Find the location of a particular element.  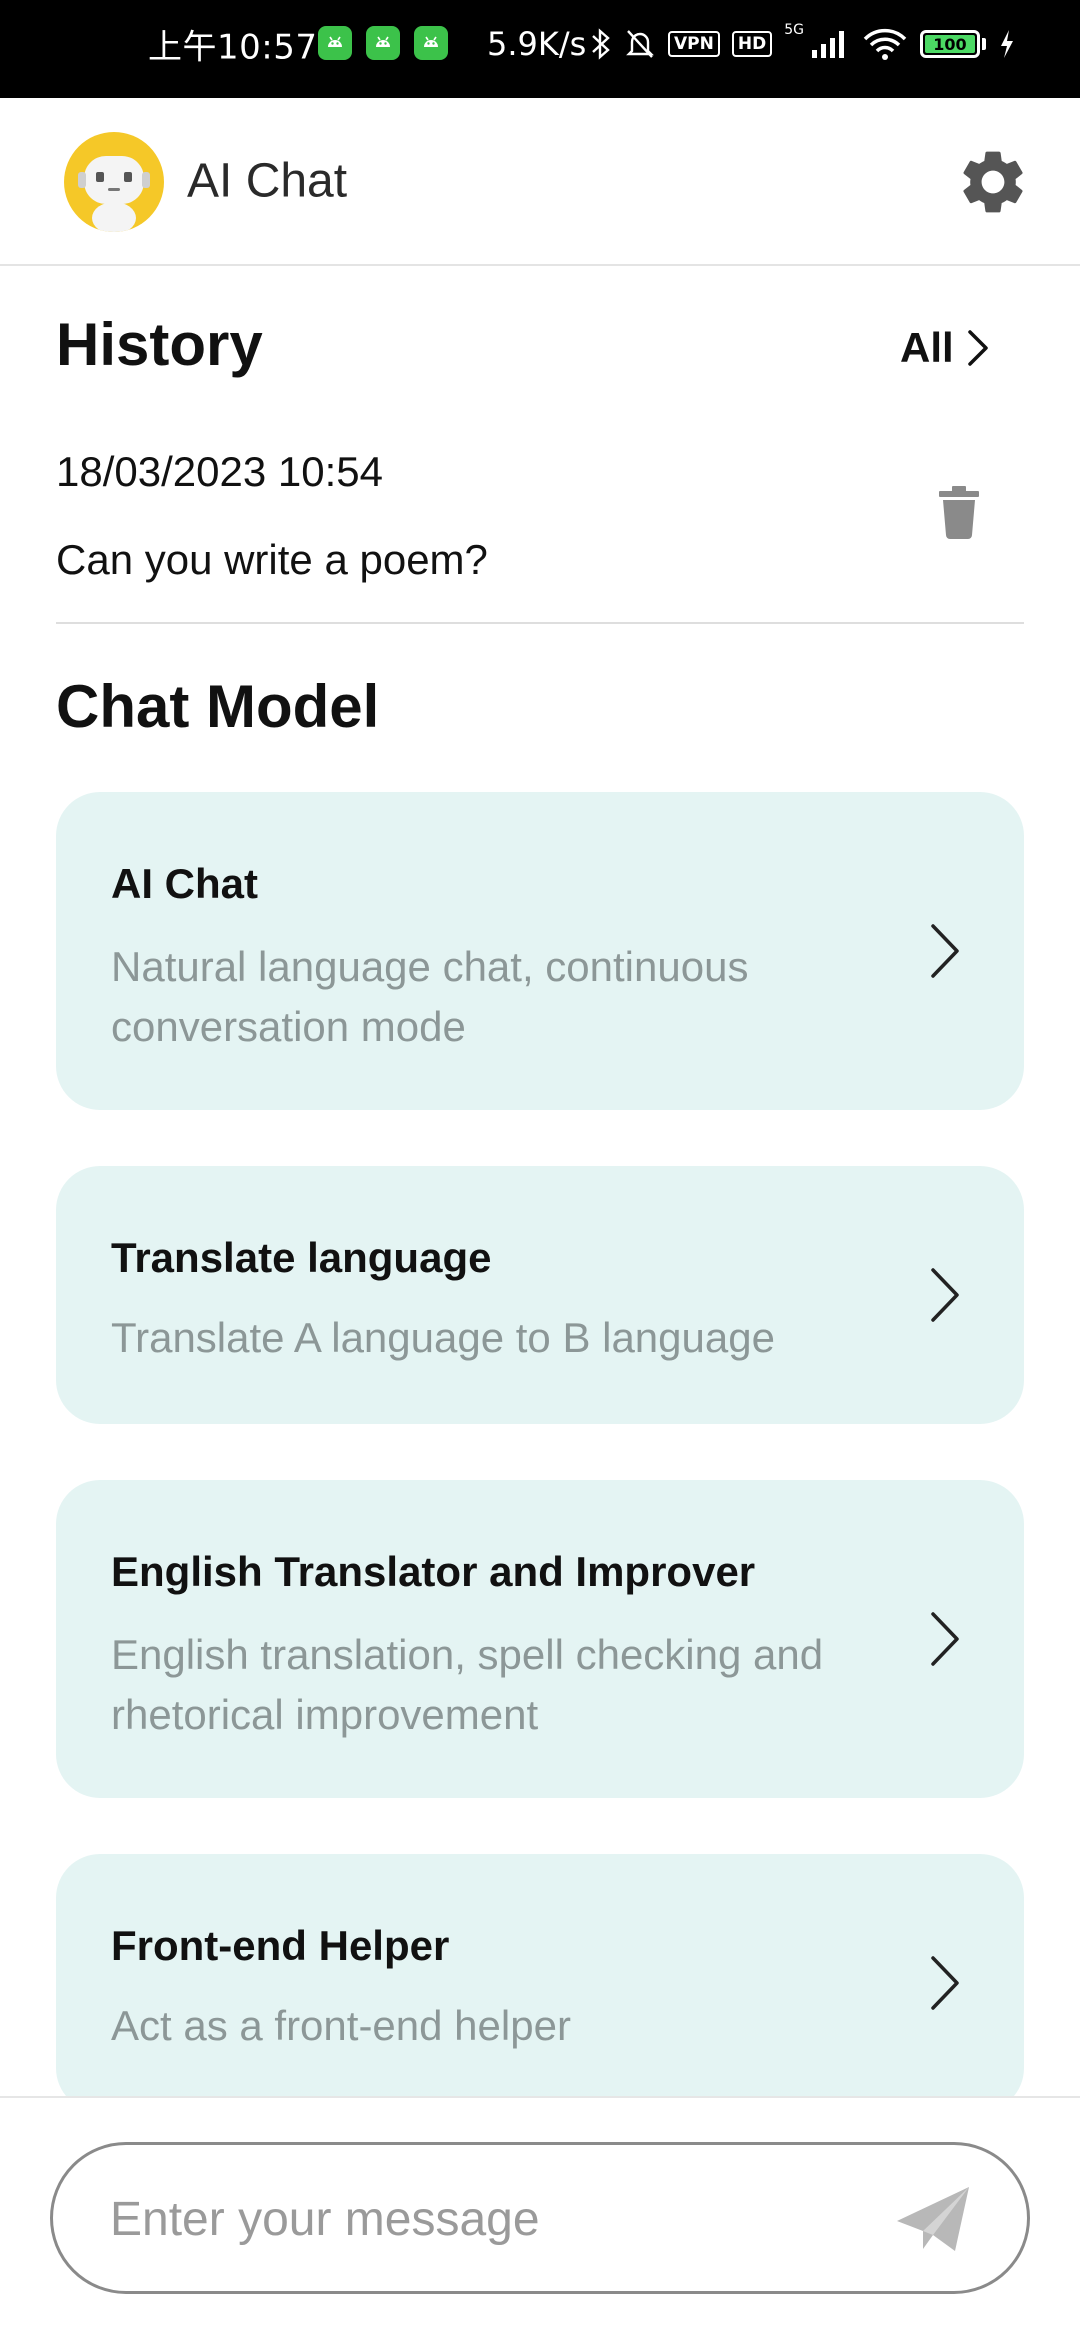

network-speed: 5.9K/s is located at coordinates (537, 44).